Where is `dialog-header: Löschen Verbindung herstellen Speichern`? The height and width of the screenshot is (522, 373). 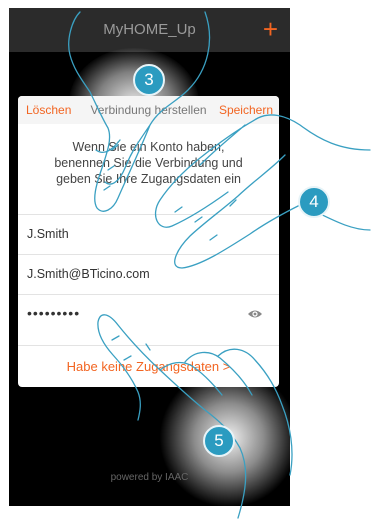 dialog-header: Löschen Verbindung herstellen Speichern is located at coordinates (148, 110).